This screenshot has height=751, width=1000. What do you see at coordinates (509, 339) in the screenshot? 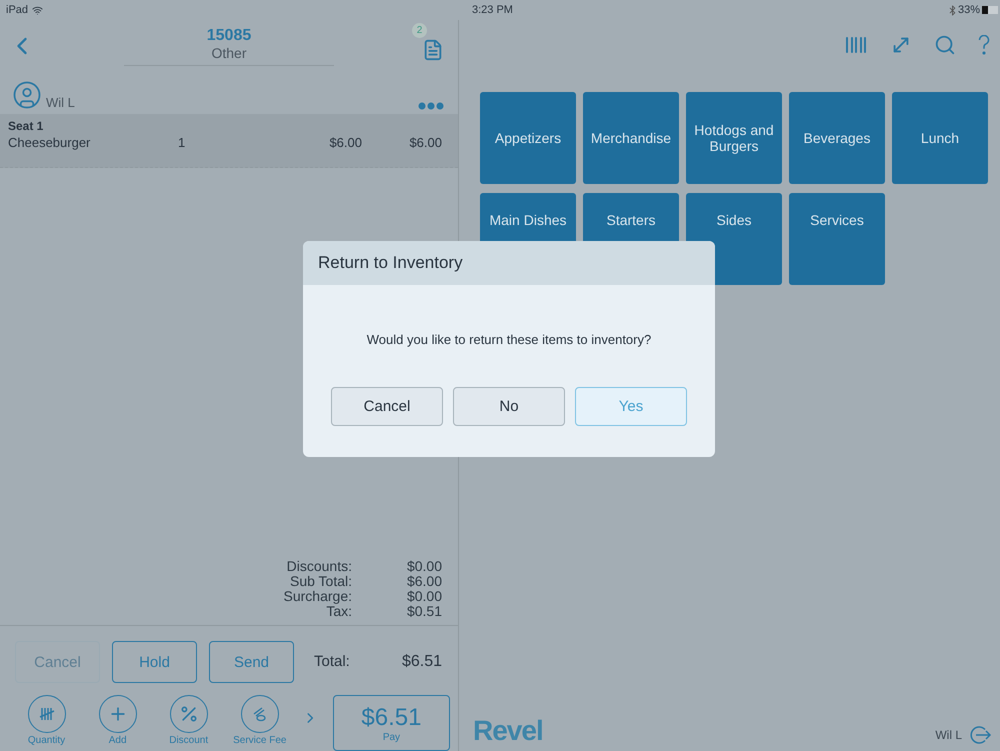
I see `dialog-message: Would you like to return these items to inventory?` at bounding box center [509, 339].